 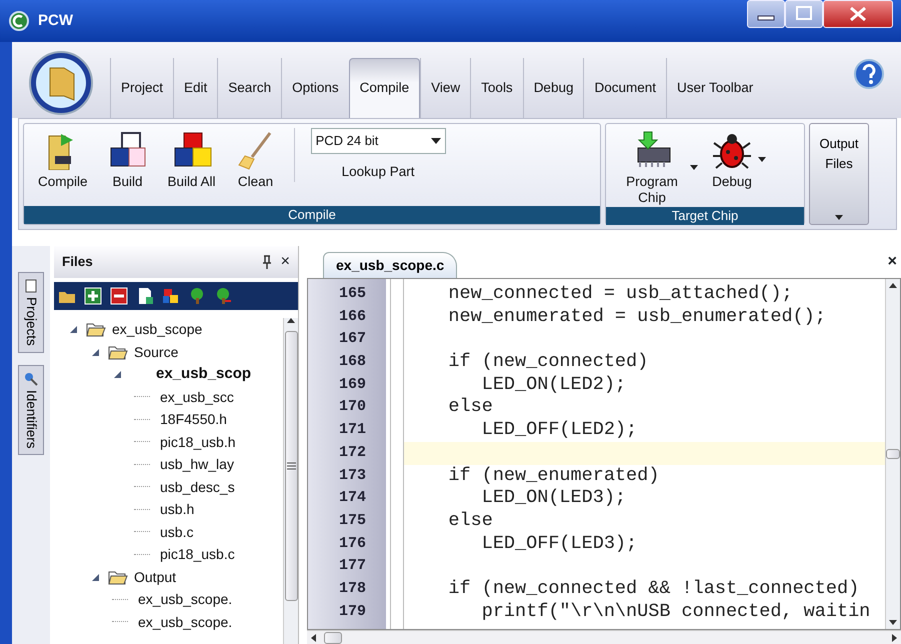 I want to click on line-number: 174, so click(x=352, y=498).